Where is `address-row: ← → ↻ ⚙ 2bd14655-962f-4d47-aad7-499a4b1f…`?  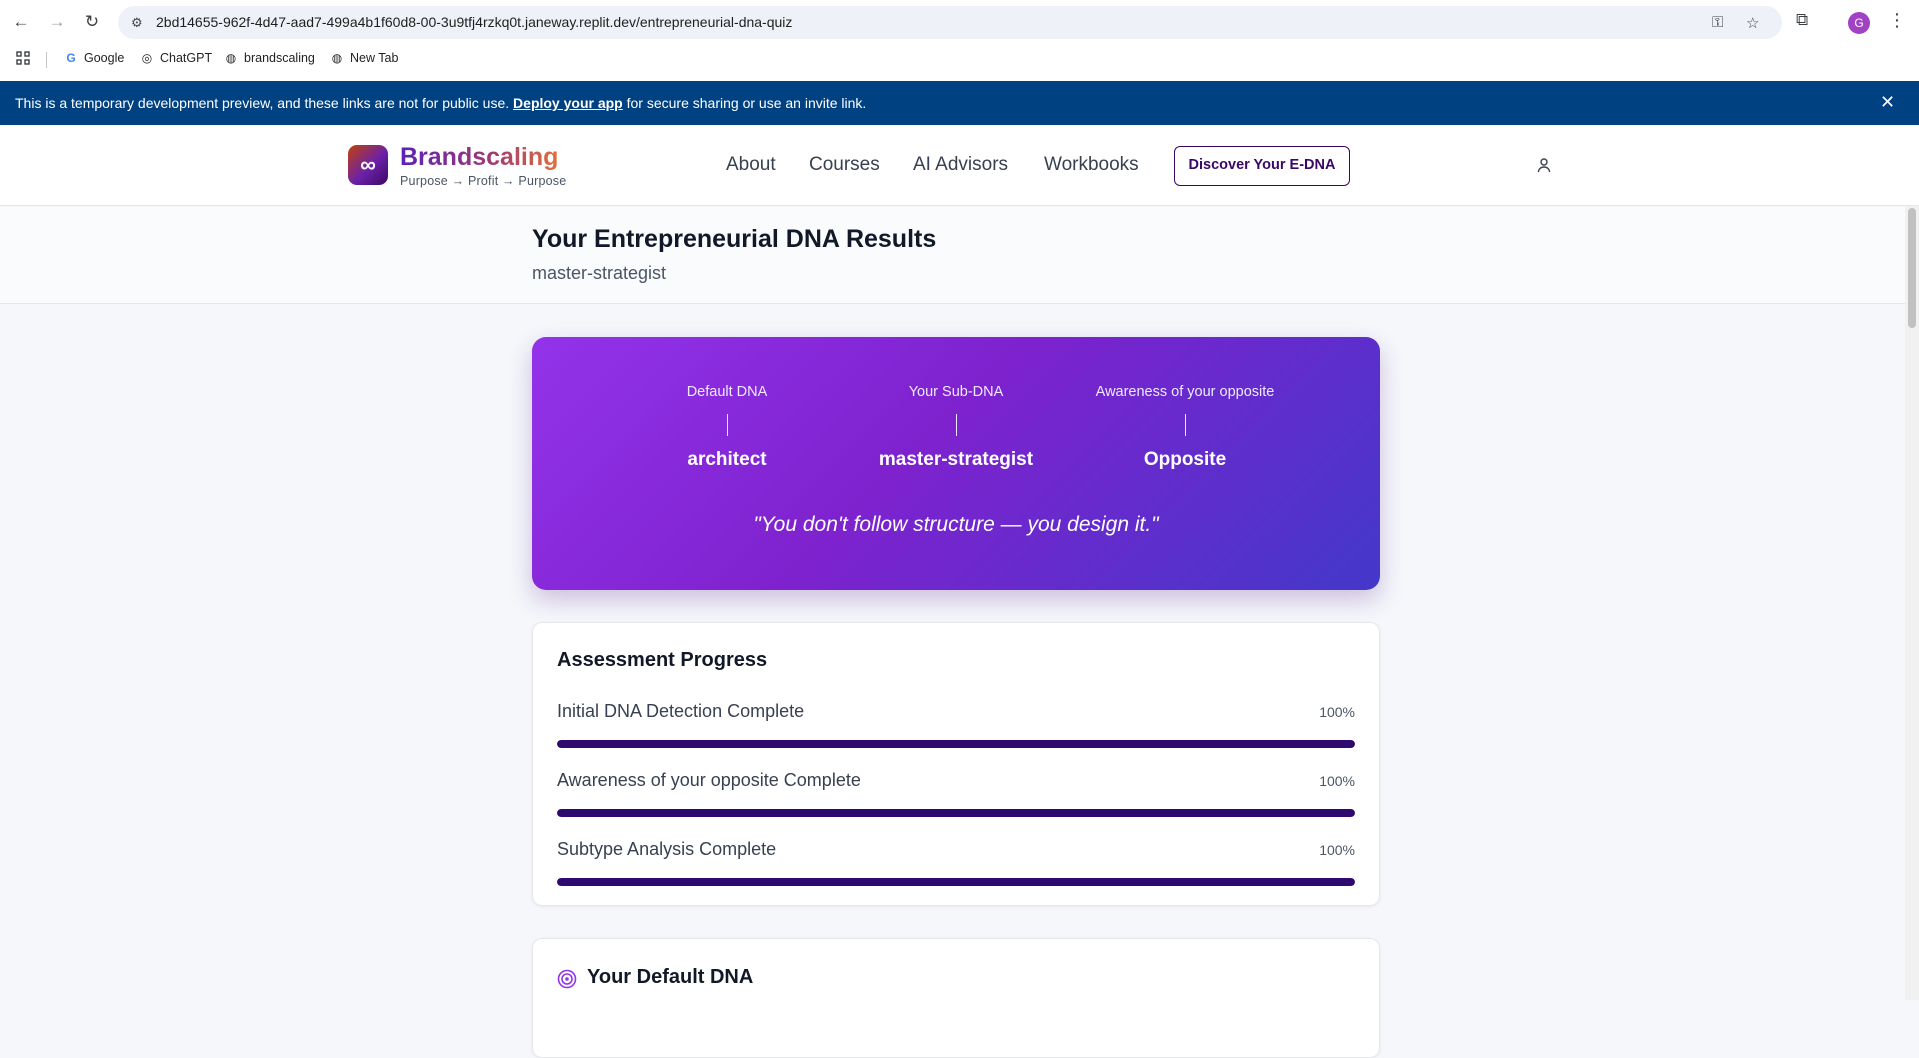 address-row: ← → ↻ ⚙ 2bd14655-962f-4d47-aad7-499a4b1f… is located at coordinates (959, 22).